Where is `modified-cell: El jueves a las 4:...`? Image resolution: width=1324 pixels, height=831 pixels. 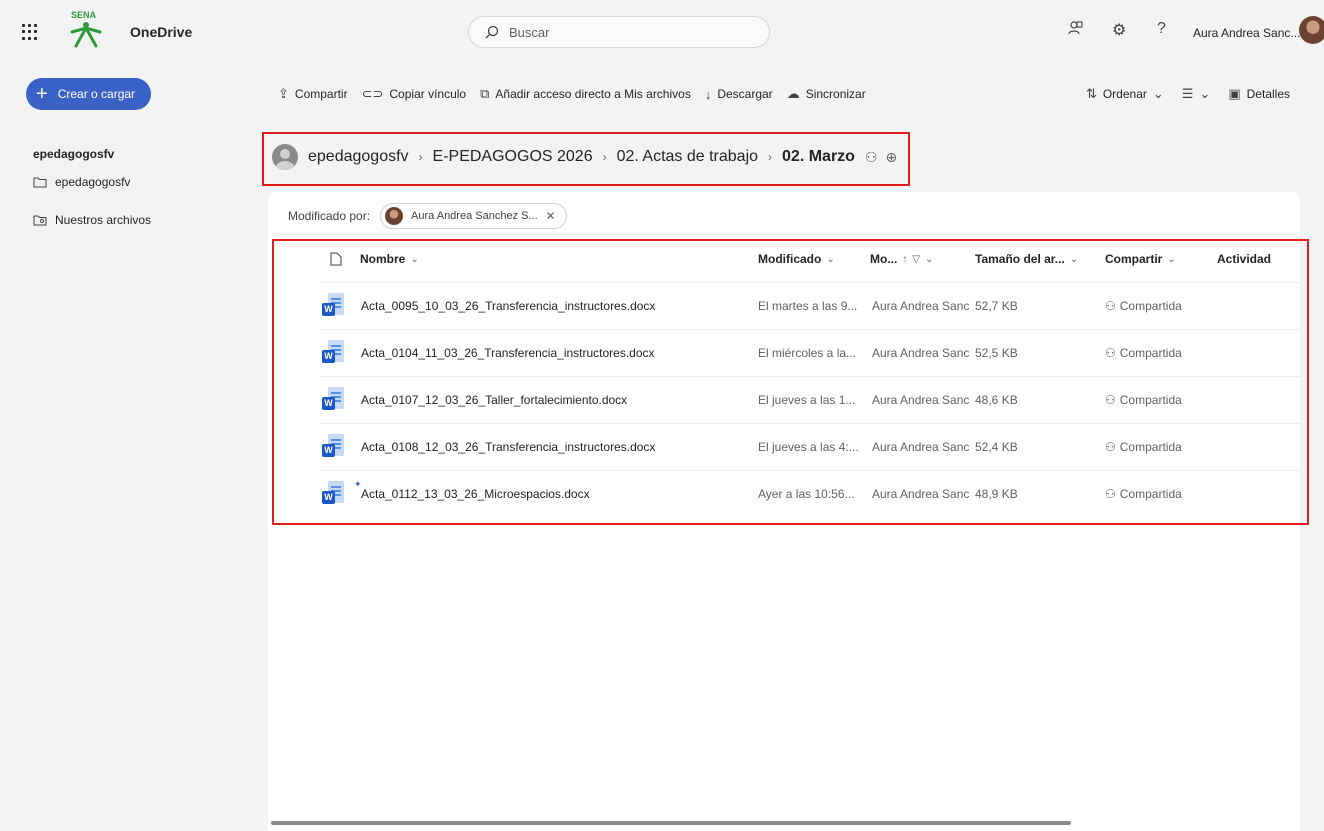 modified-cell: El jueves a las 4:... is located at coordinates (808, 447).